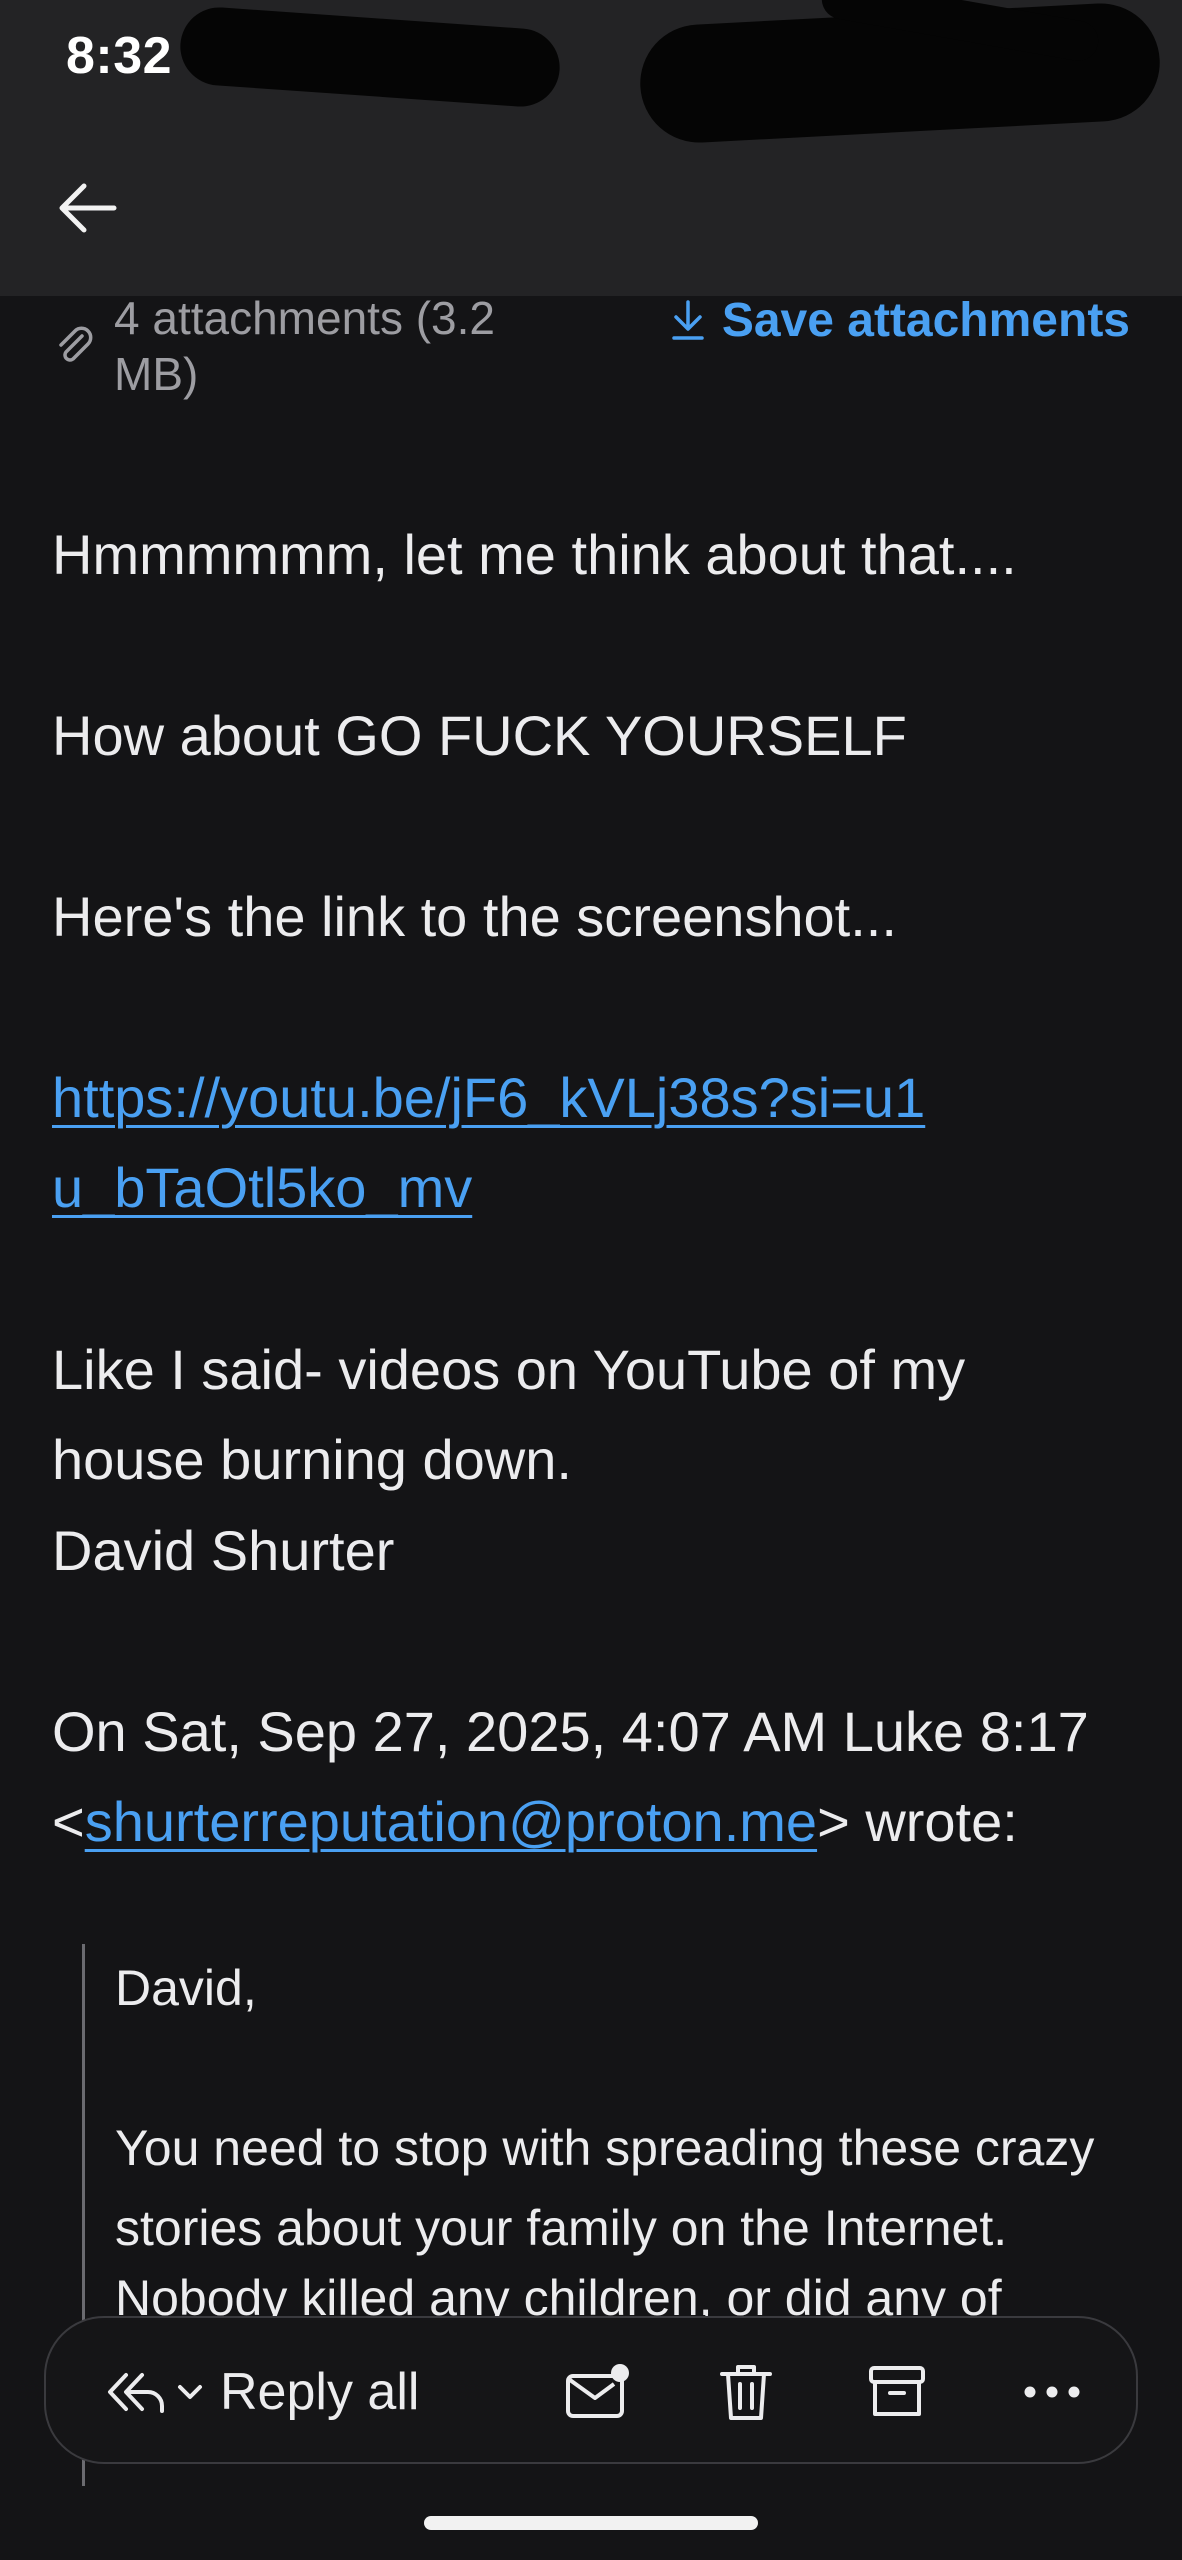 The image size is (1182, 2560). I want to click on sender-email-link: shurterreputation@proton.me, so click(451, 1821).